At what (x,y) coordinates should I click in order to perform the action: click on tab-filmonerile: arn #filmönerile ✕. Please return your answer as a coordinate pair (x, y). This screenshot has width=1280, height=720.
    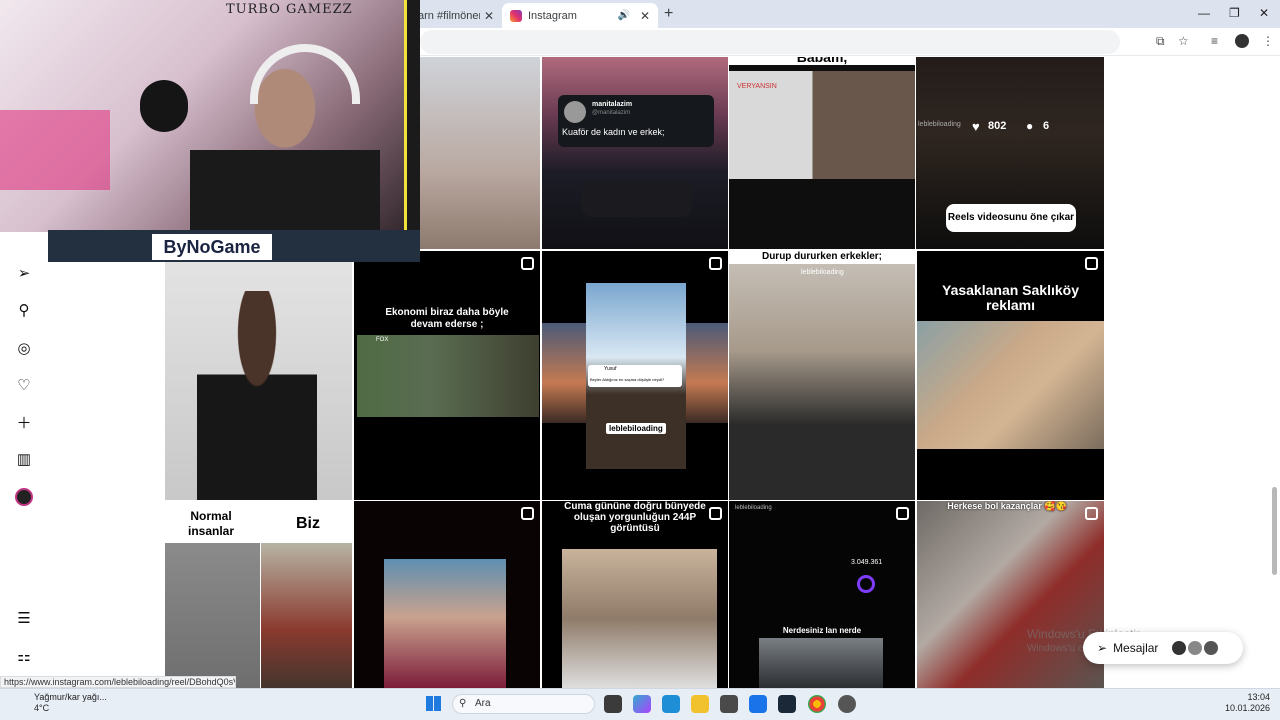
    Looking at the image, I should click on (456, 15).